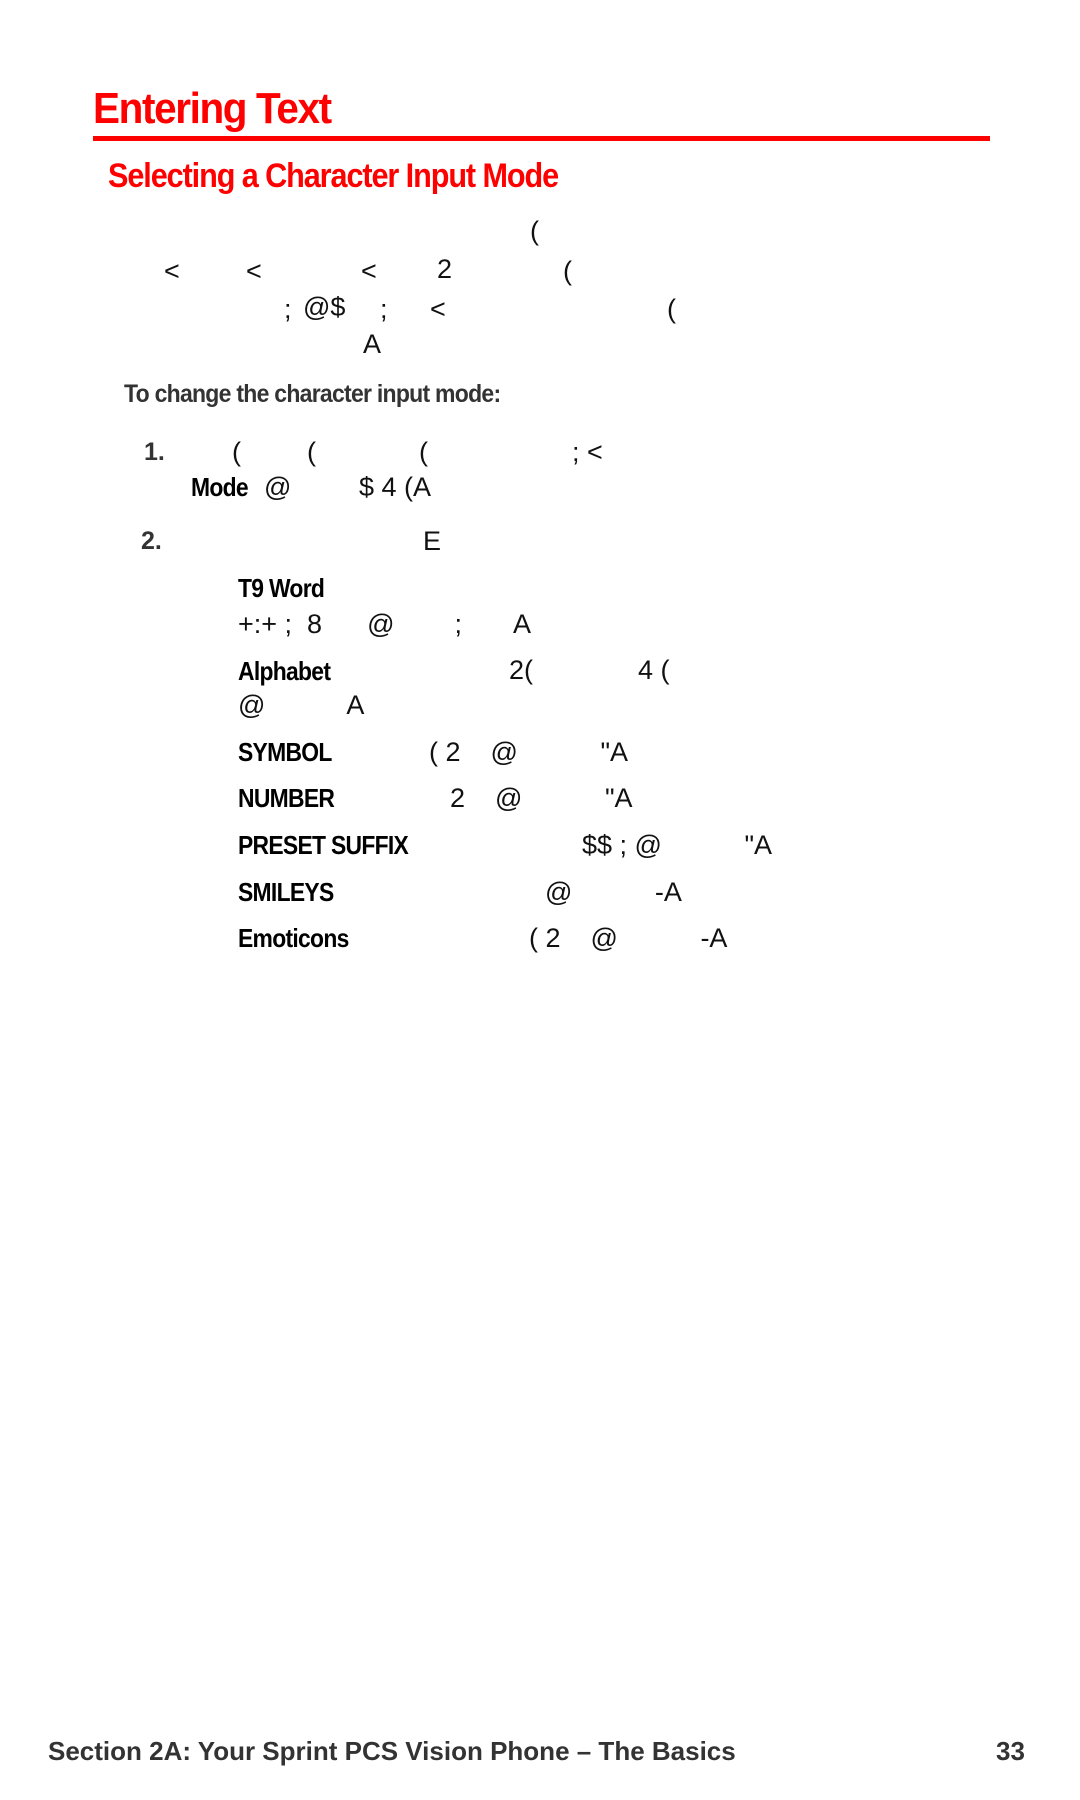  I want to click on mode-description: $$ ; @ "A, so click(677, 845).